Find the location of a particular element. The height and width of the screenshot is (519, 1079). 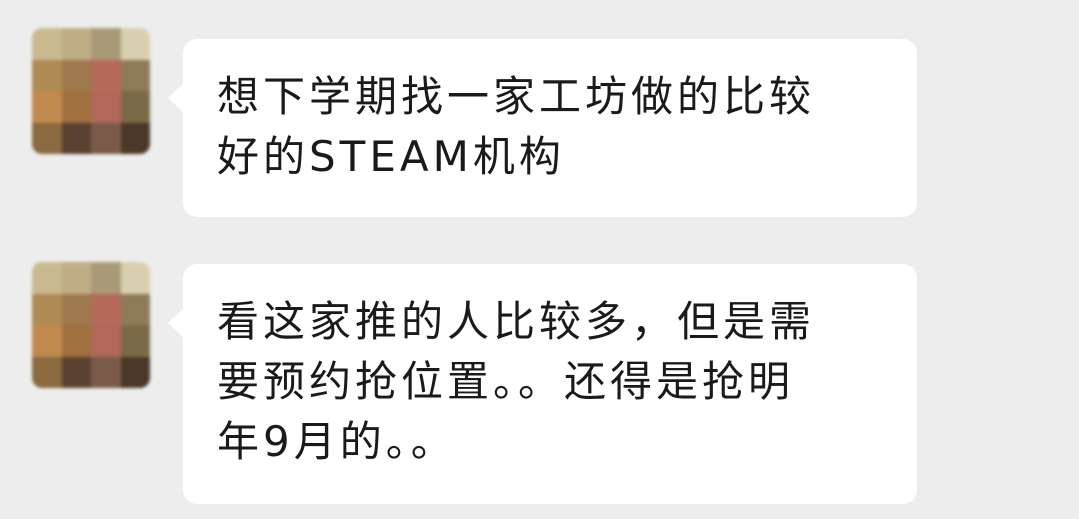

message-text: 想下学期找一家工坊做的比较 好的STEAM机构 is located at coordinates (516, 126).